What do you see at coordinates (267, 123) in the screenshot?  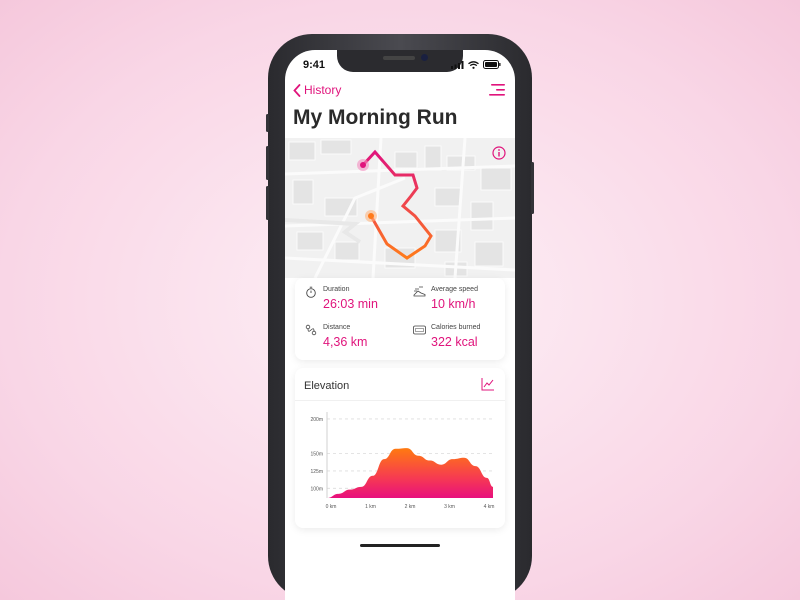 I see `mute-switch` at bounding box center [267, 123].